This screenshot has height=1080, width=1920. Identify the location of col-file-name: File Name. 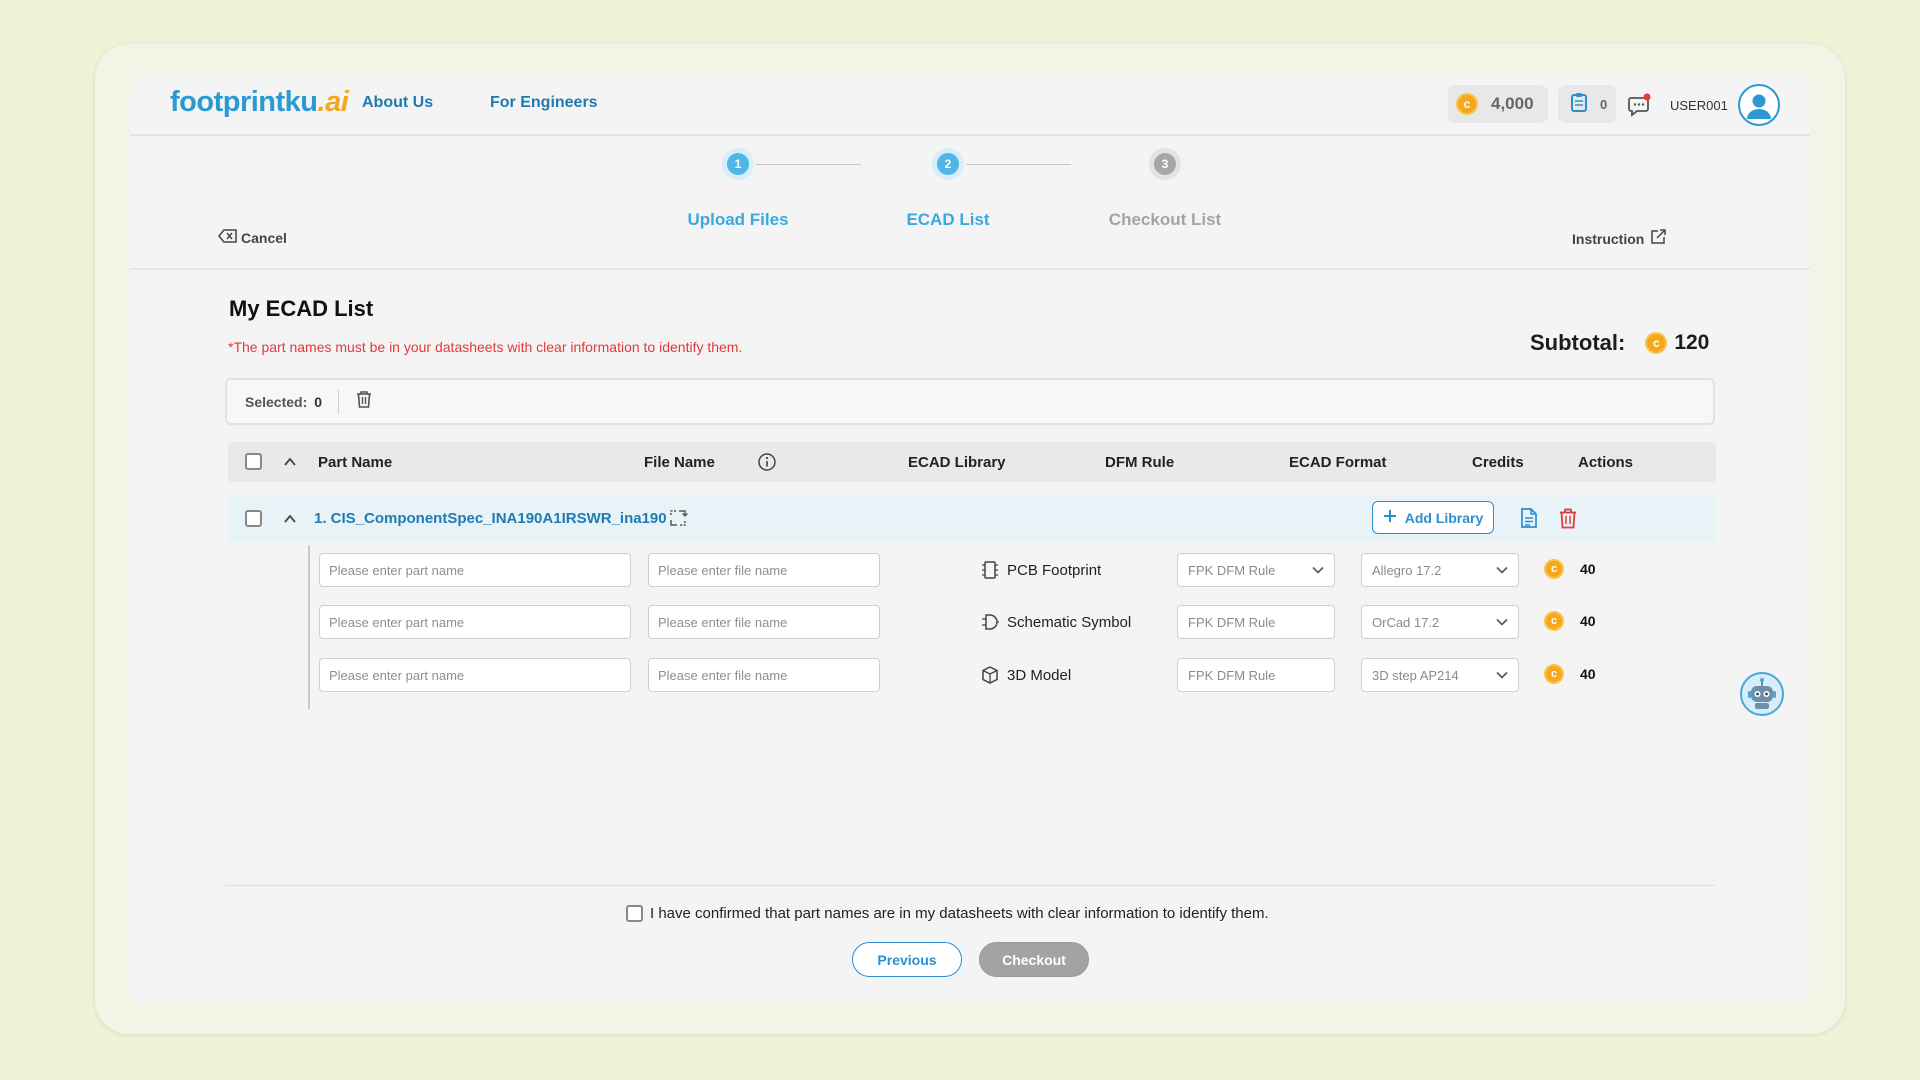
(679, 462).